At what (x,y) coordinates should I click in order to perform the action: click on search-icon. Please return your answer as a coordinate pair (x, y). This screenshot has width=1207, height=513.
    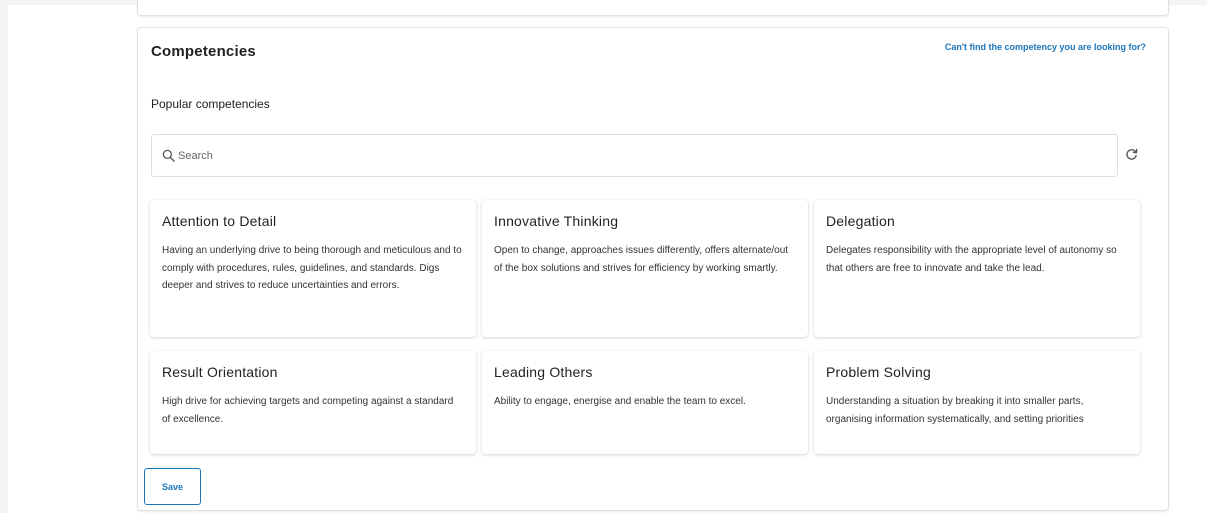
    Looking at the image, I should click on (168, 155).